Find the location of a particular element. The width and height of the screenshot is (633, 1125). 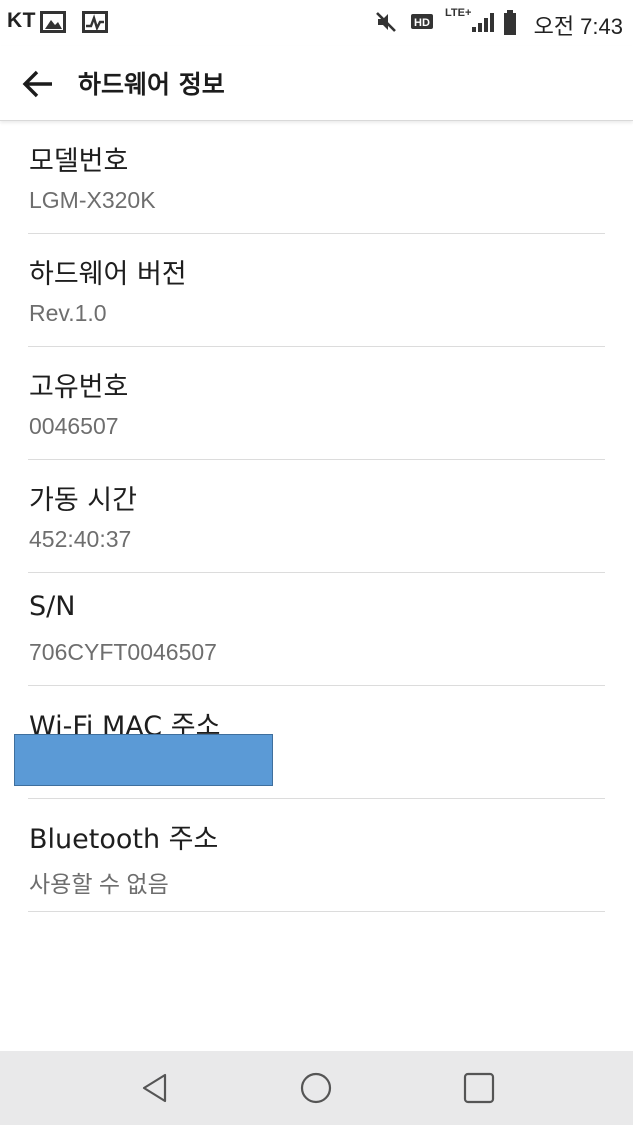

arrow-left-icon is located at coordinates (38, 84).